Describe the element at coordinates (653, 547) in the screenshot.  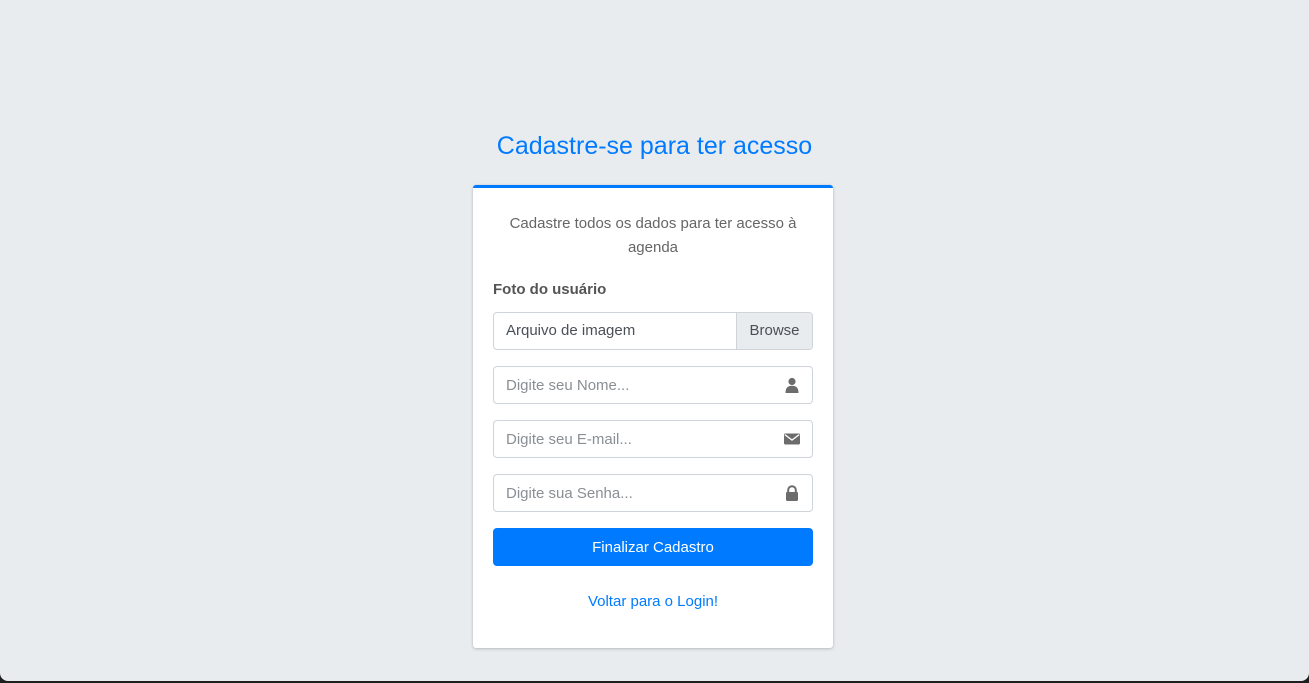
I see `finish-register-button: Finalizar Cadastro` at that location.